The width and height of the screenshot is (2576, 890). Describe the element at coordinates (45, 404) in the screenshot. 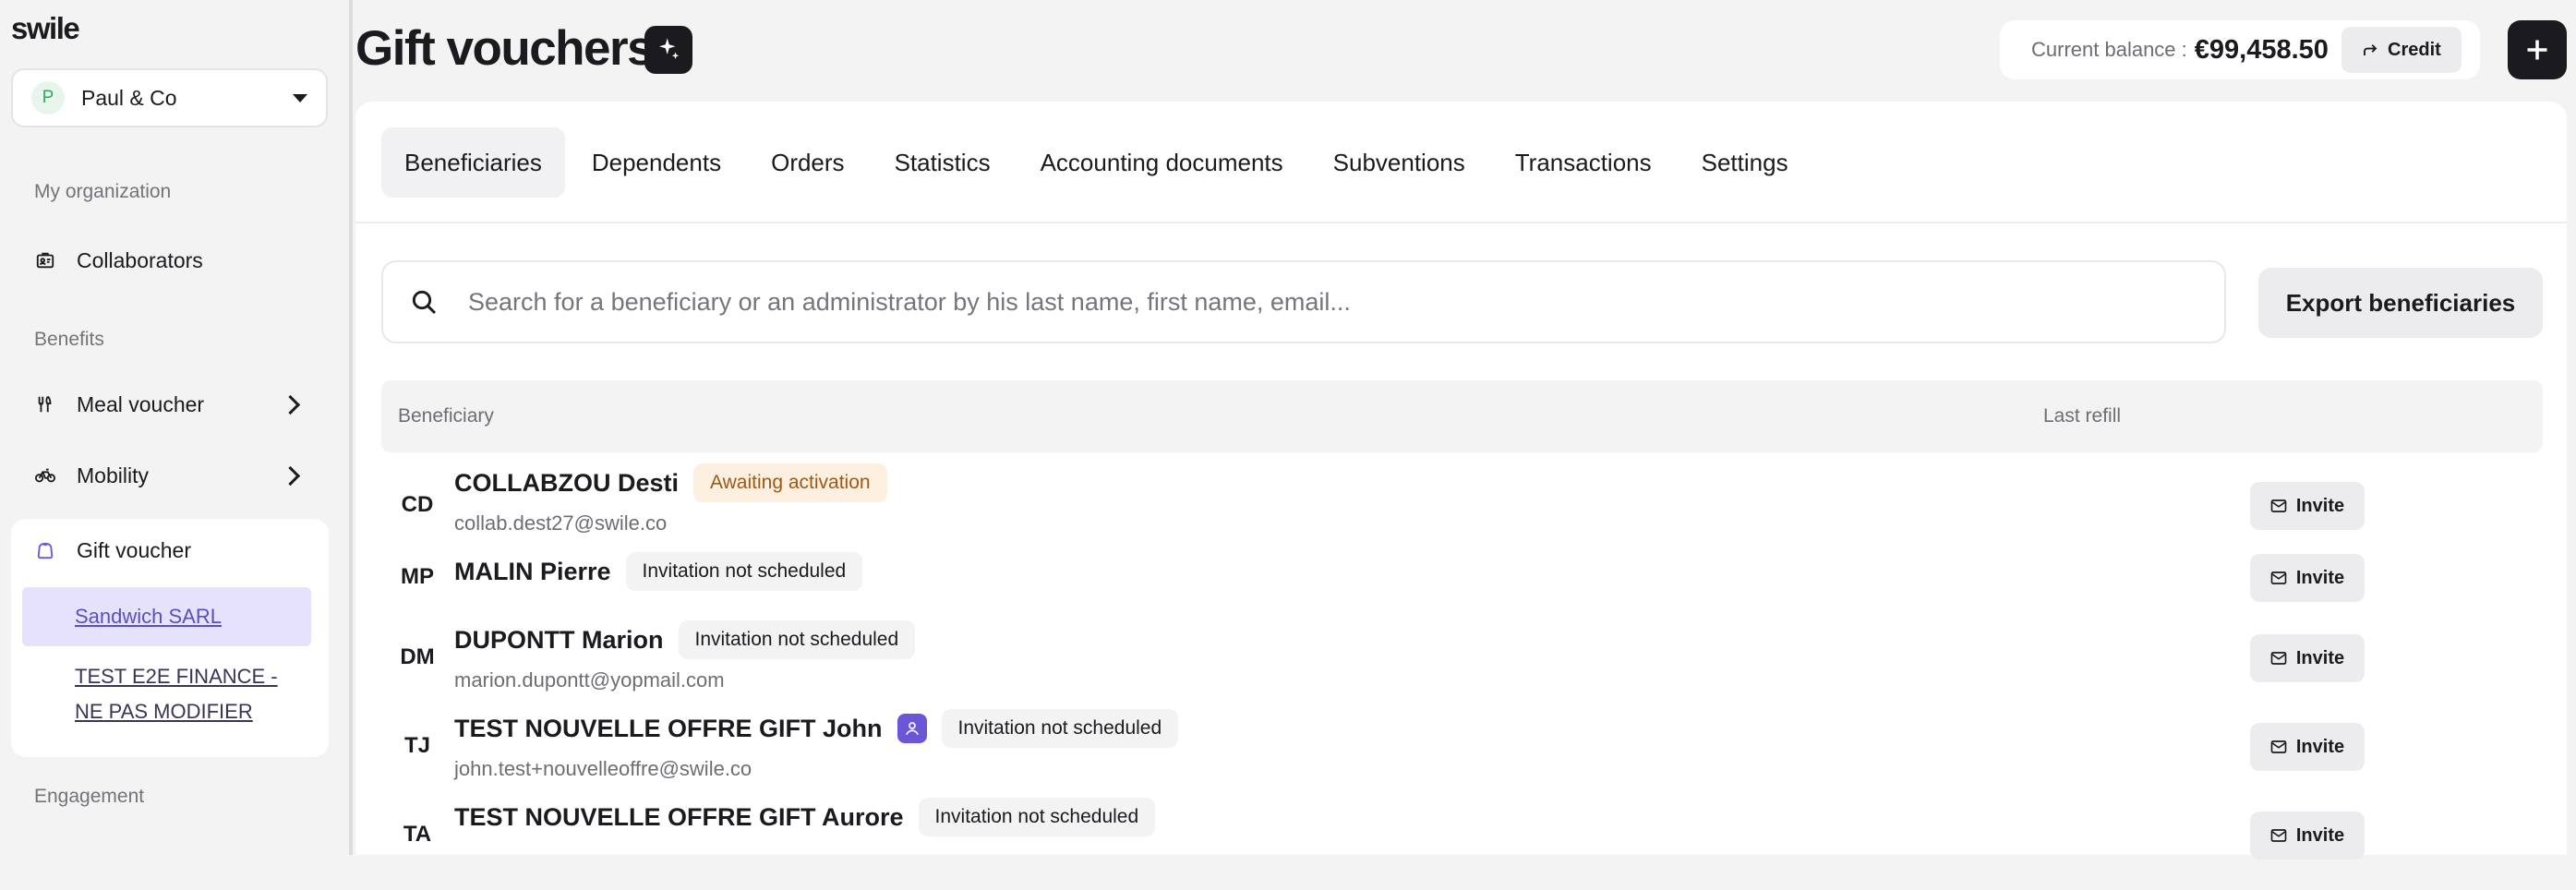

I see `fork-knife-icon` at that location.